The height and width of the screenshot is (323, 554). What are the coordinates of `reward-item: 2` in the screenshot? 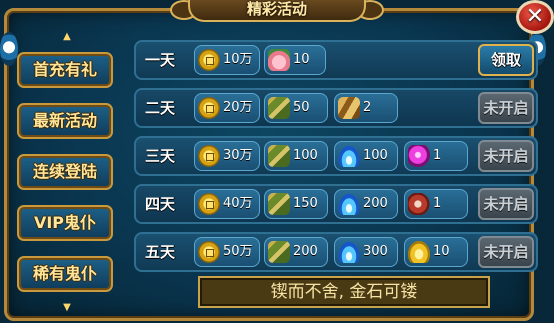 It's located at (366, 108).